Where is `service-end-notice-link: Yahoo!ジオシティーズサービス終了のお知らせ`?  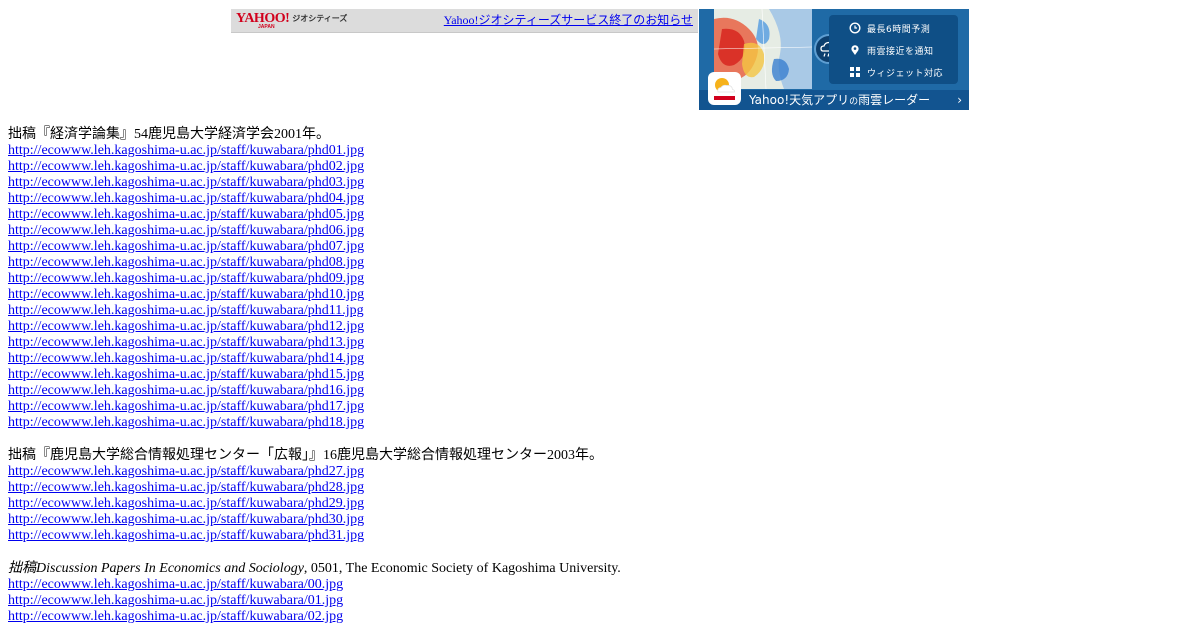 service-end-notice-link: Yahoo!ジオシティーズサービス終了のお知らせ is located at coordinates (568, 20).